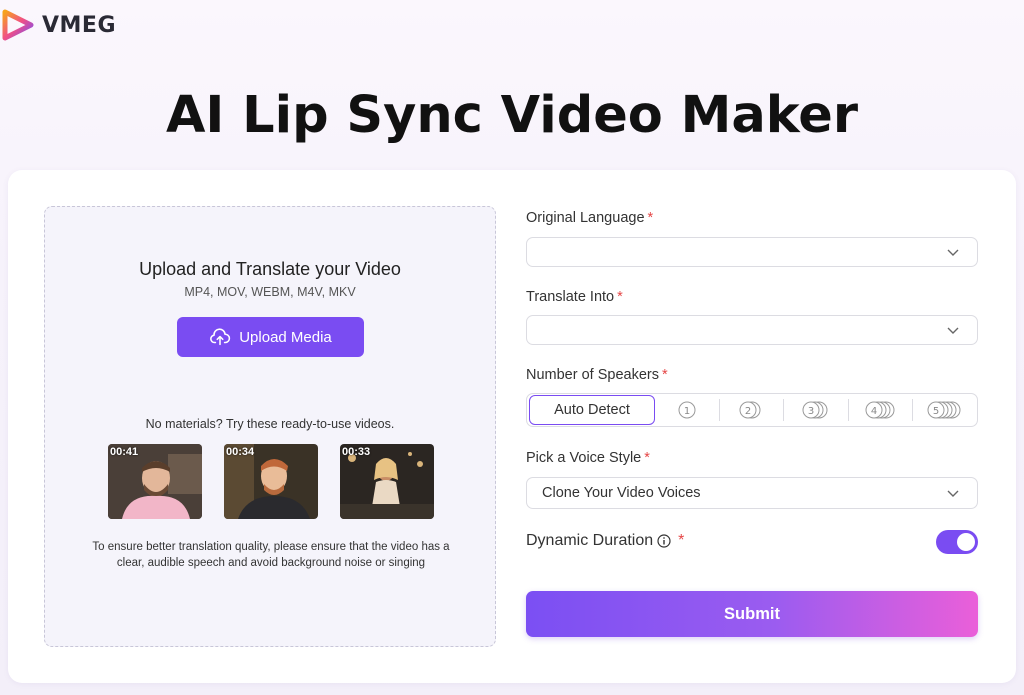  Describe the element at coordinates (592, 375) in the screenshot. I see `speakers-label-text: Number of Speakers` at that location.